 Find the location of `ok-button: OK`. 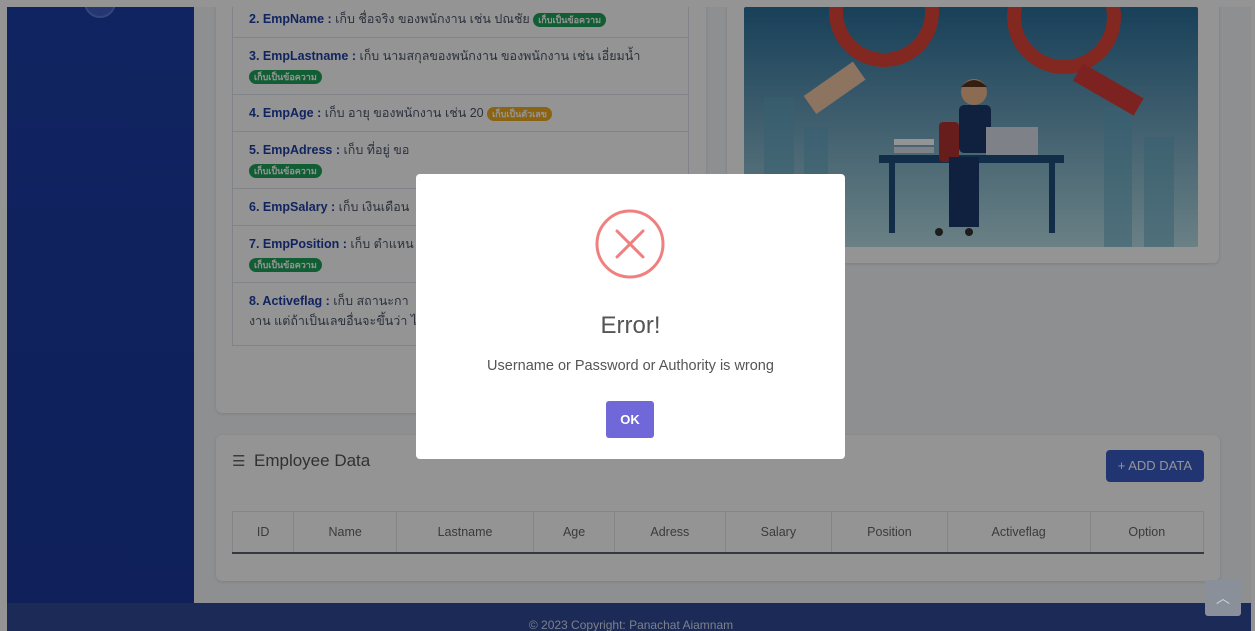

ok-button: OK is located at coordinates (630, 419).